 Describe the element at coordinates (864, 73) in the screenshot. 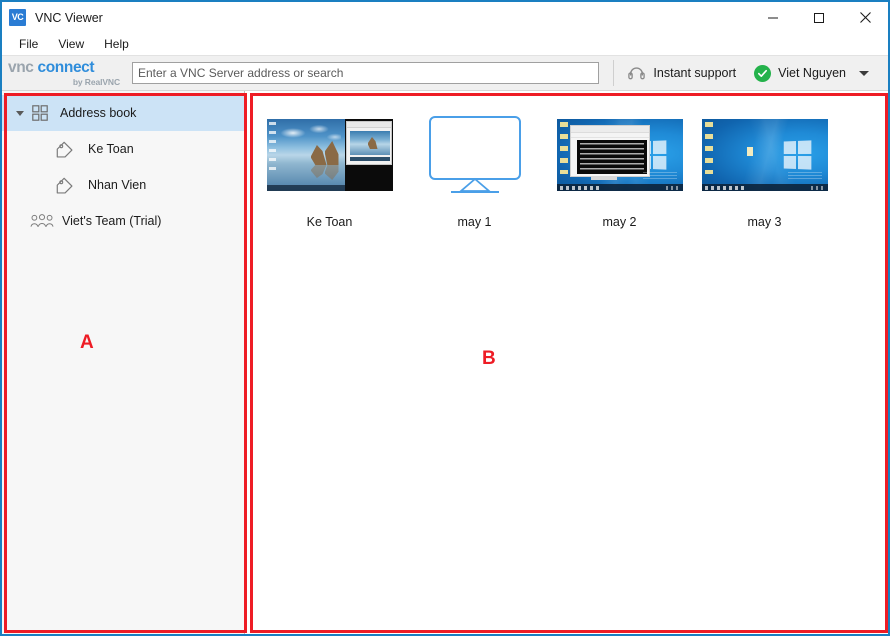

I see `caret-down-icon` at that location.